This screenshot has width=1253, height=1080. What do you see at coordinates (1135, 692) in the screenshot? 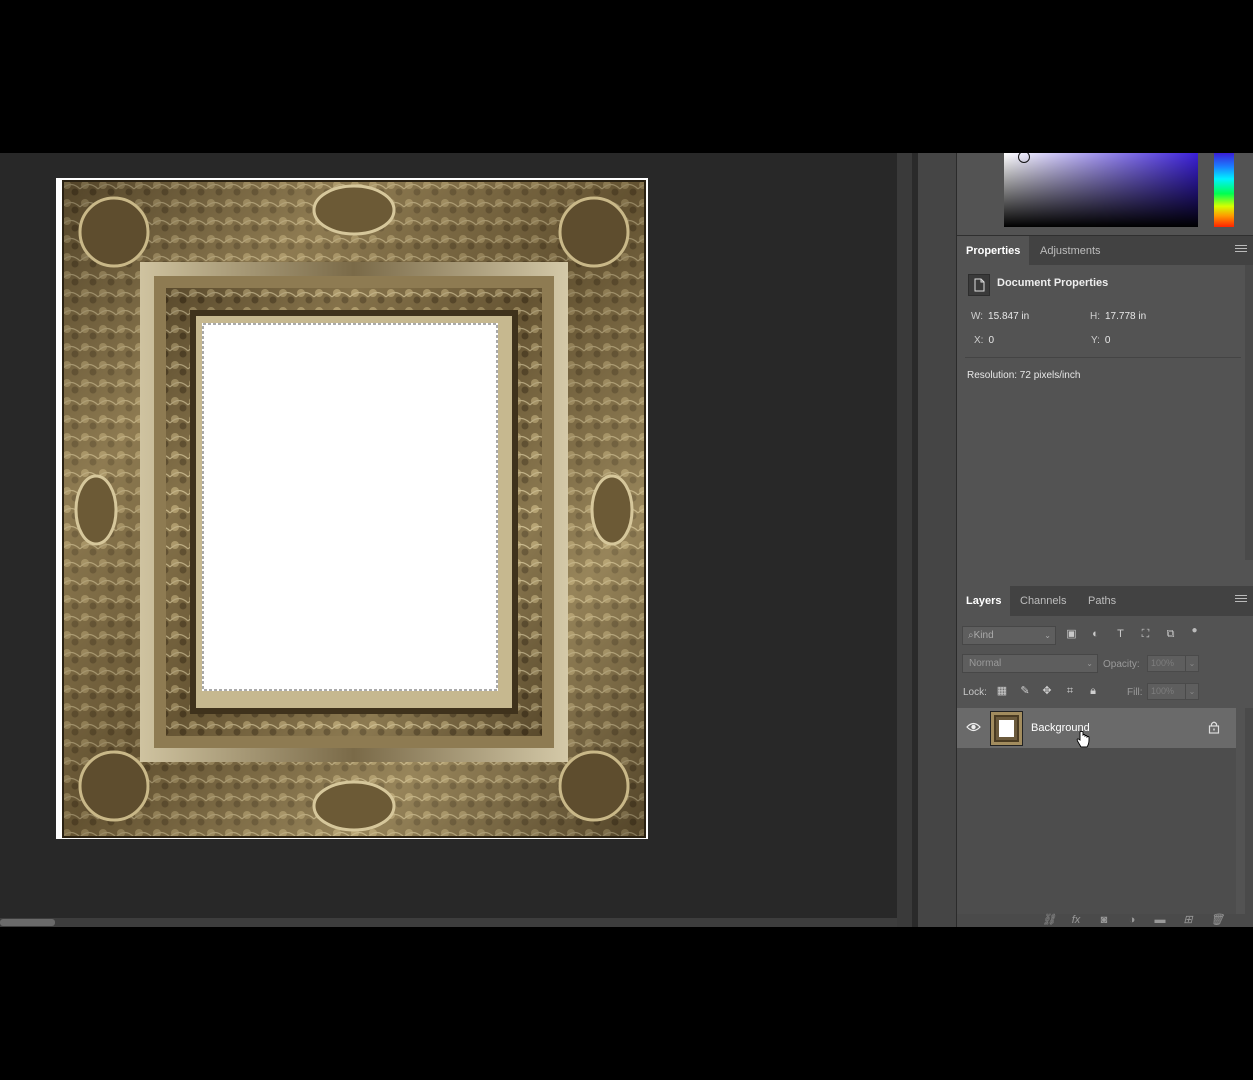
I see `fill-label: Fill:` at bounding box center [1135, 692].